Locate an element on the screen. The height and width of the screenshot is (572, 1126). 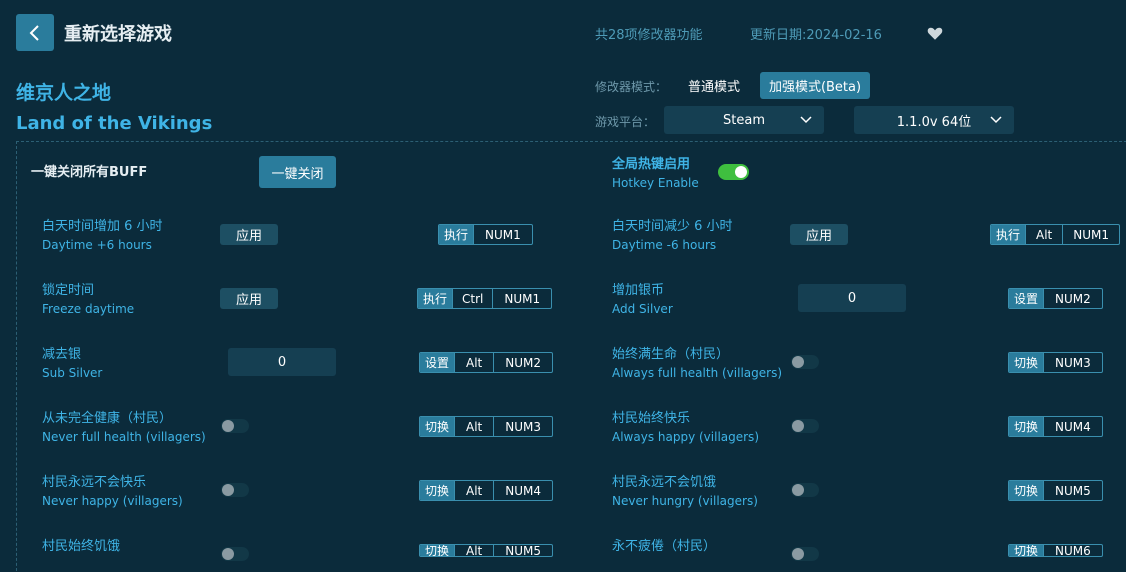
hotkey-group: 切换 NUM4 is located at coordinates (1055, 426).